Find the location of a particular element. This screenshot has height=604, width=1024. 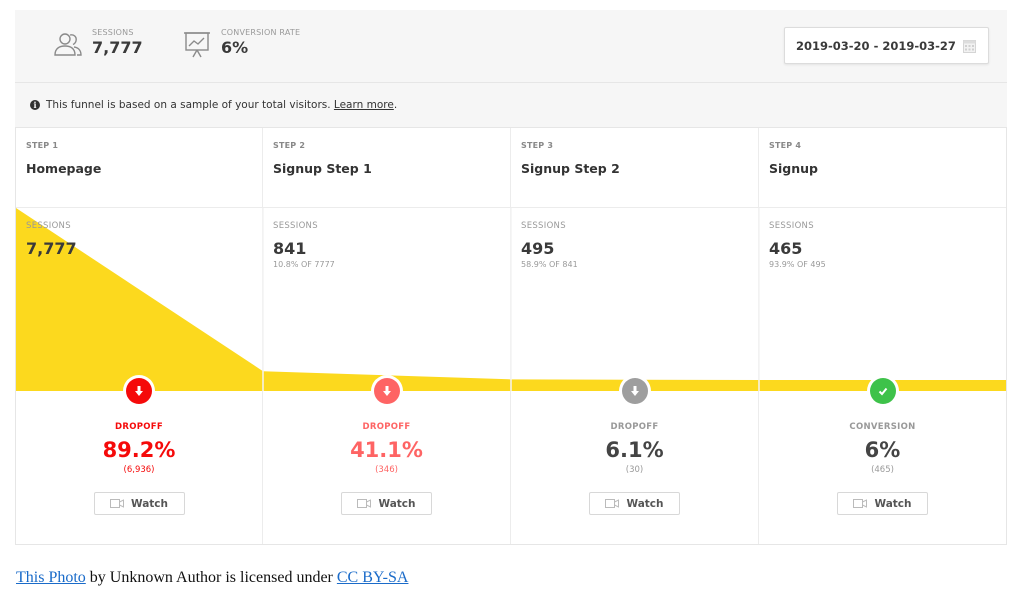

users-icon is located at coordinates (68, 44).